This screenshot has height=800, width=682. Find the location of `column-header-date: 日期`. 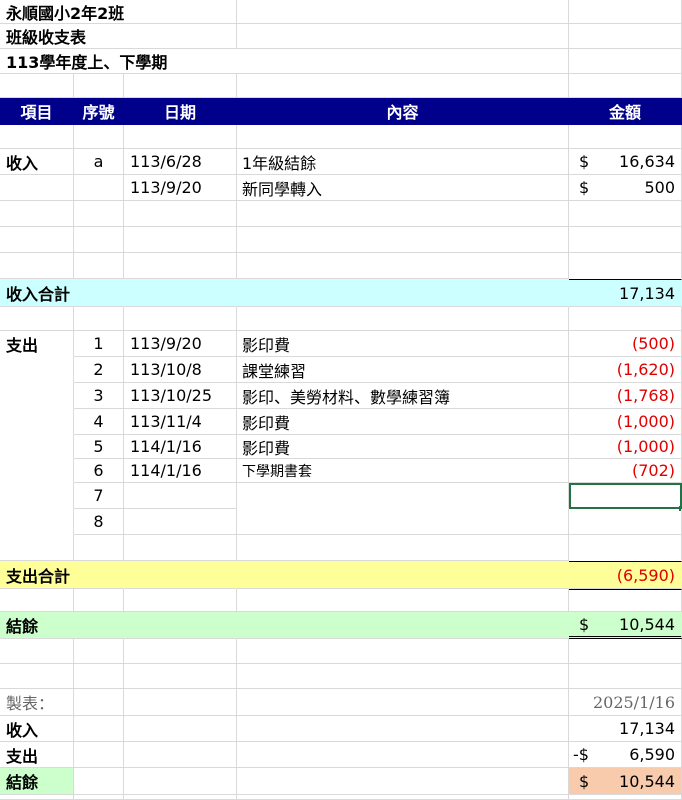

column-header-date: 日期 is located at coordinates (180, 111).